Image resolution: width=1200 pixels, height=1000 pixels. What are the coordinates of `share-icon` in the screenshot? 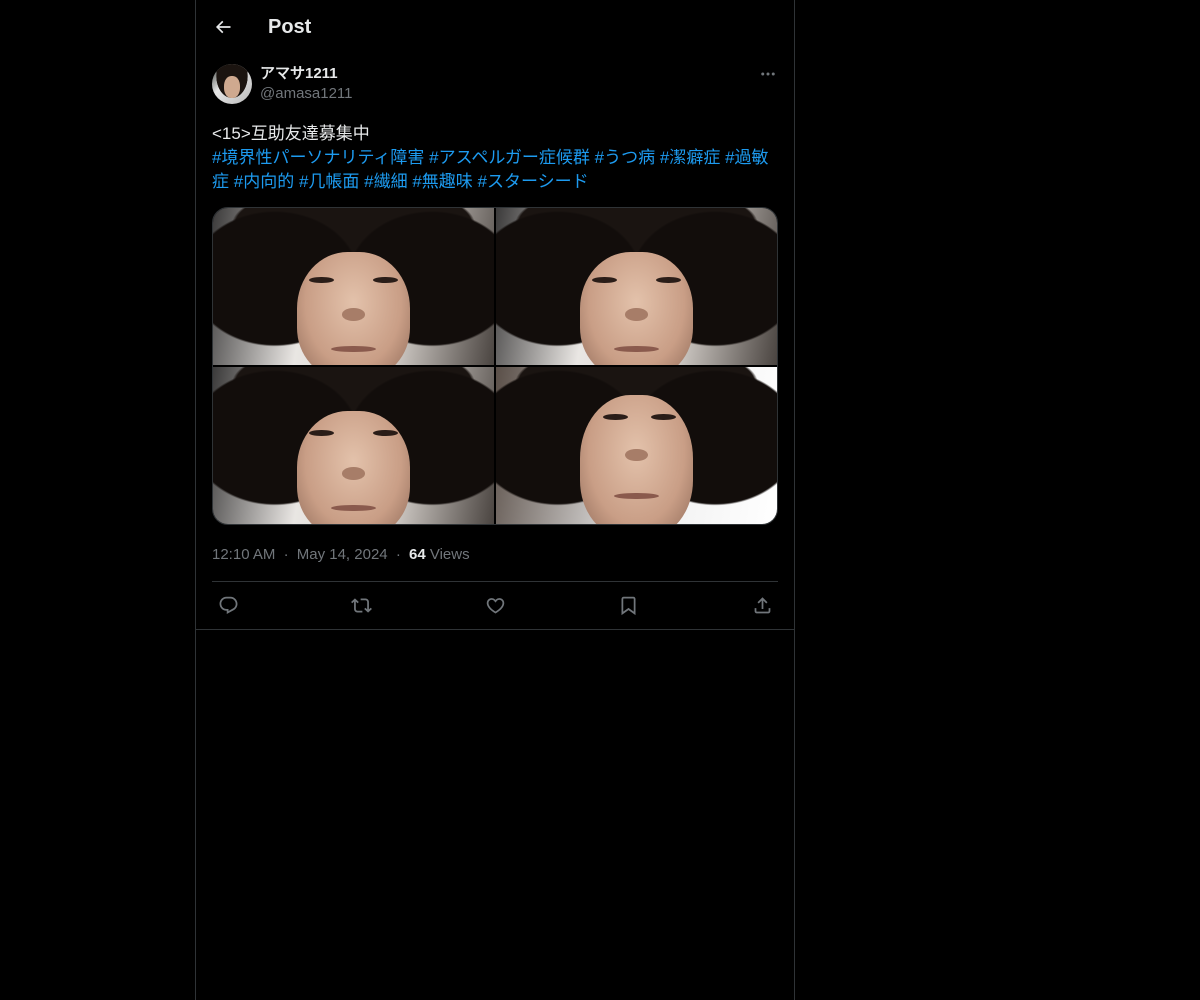 It's located at (762, 605).